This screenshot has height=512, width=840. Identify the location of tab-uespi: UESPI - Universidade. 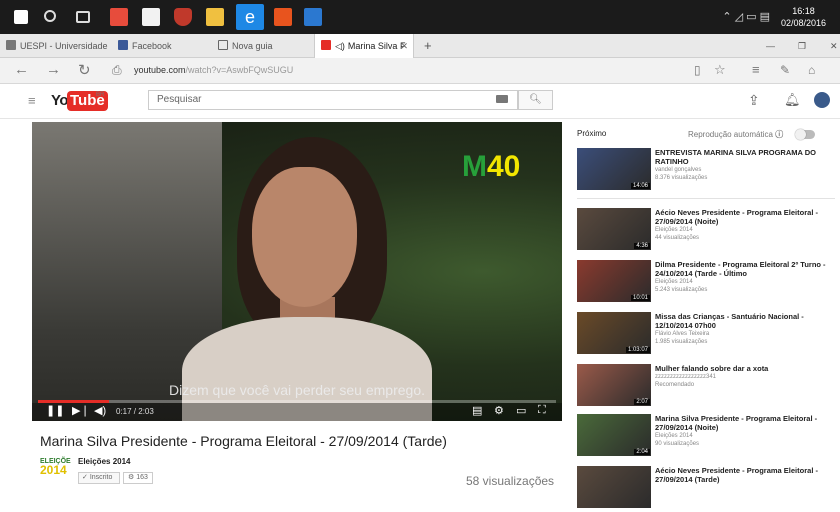
(54, 46).